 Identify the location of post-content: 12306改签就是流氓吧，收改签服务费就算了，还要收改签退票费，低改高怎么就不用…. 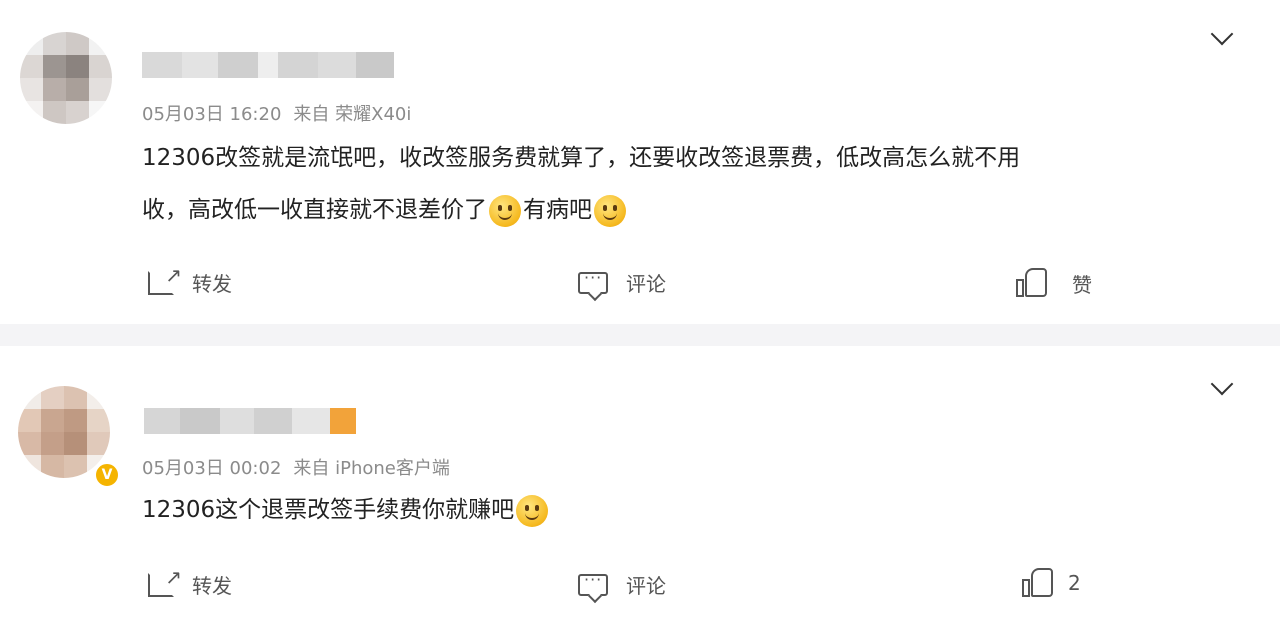
(682, 184).